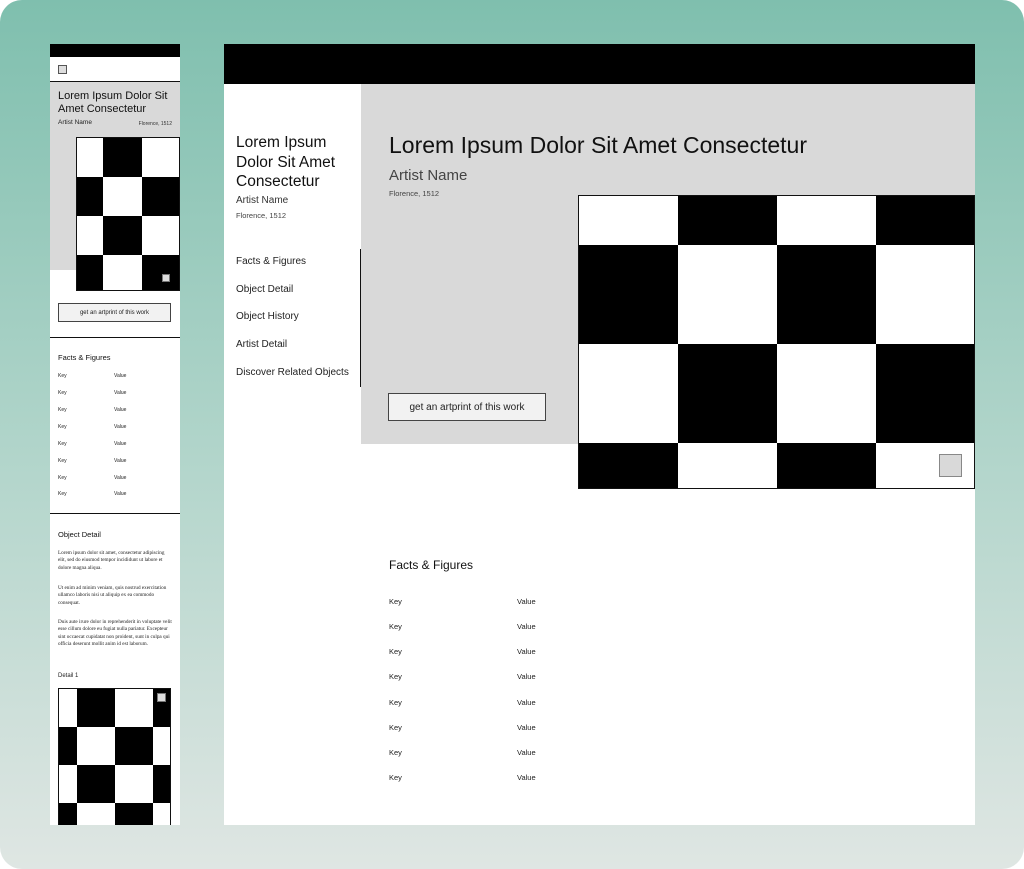 This screenshot has width=1024, height=869. What do you see at coordinates (114, 312) in the screenshot?
I see `mobile-artprint-button: get an artprint of this work` at bounding box center [114, 312].